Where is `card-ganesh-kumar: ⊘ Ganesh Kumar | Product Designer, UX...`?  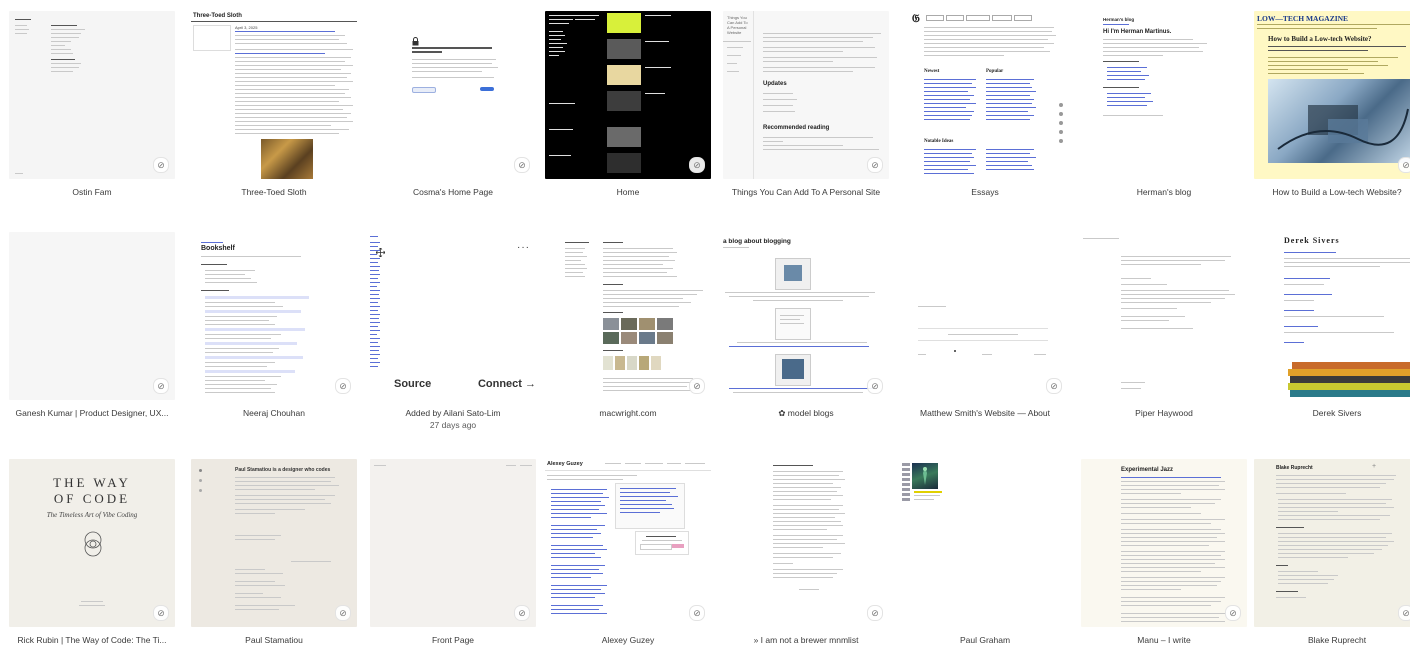
card-ganesh-kumar: ⊘ Ganesh Kumar | Product Designer, UX... is located at coordinates (92, 325).